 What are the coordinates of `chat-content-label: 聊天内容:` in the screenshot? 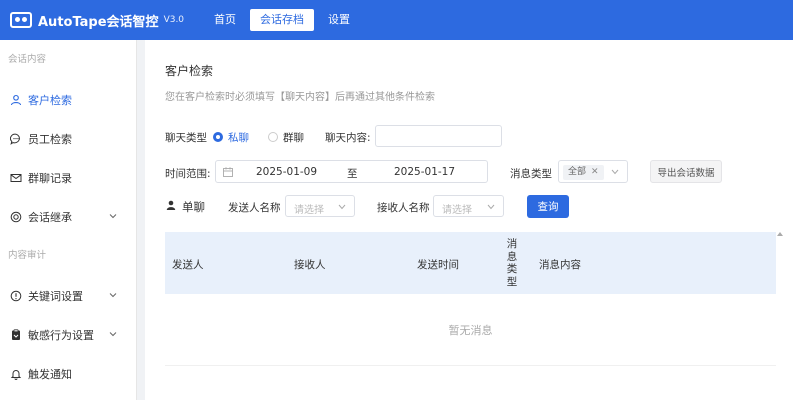 It's located at (348, 138).